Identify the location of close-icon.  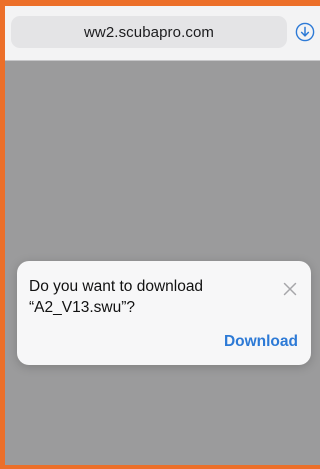
(290, 289).